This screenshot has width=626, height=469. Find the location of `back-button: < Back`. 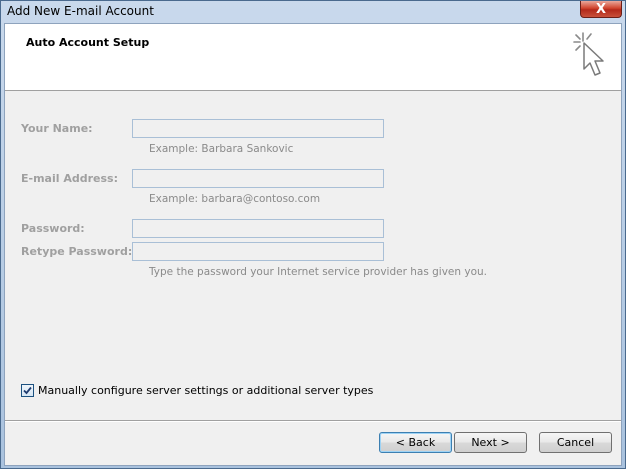

back-button: < Back is located at coordinates (415, 442).